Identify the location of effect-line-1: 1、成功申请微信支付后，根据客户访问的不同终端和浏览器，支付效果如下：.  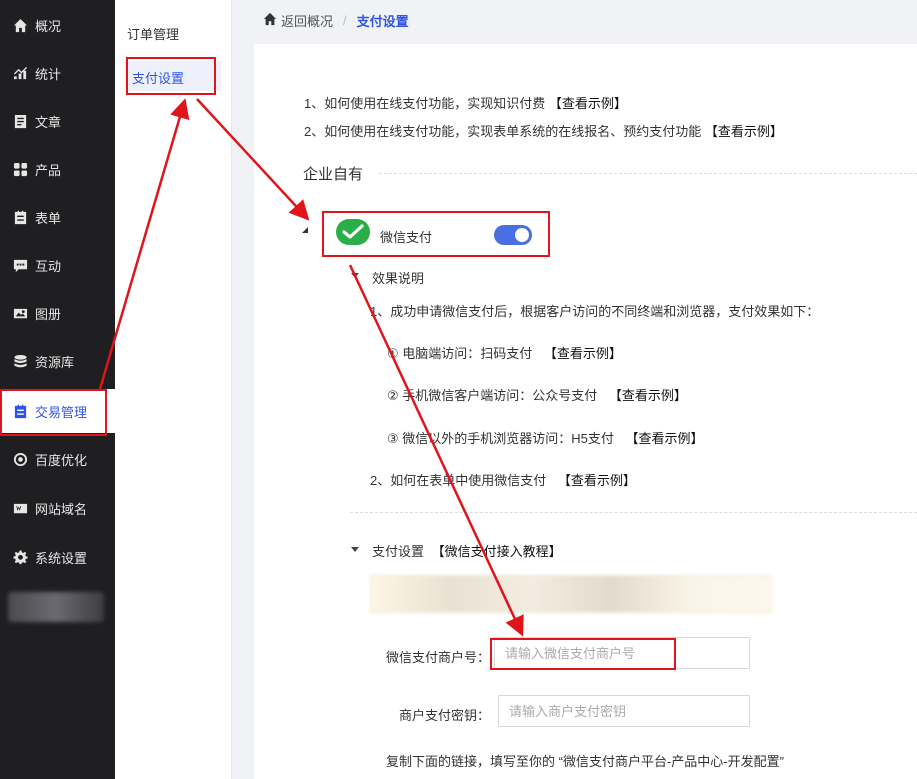
(595, 311).